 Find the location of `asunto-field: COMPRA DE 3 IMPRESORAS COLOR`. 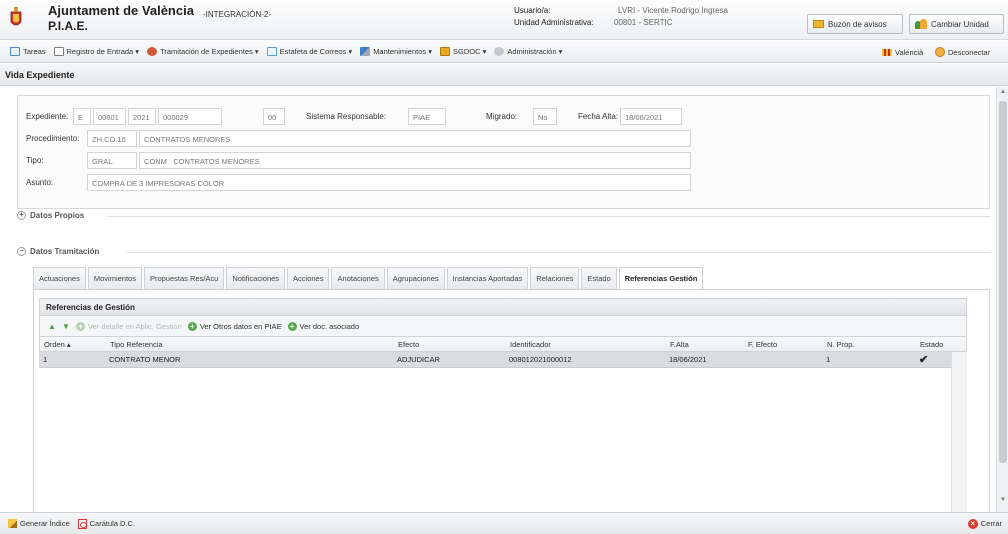

asunto-field: COMPRA DE 3 IMPRESORAS COLOR is located at coordinates (389, 182).